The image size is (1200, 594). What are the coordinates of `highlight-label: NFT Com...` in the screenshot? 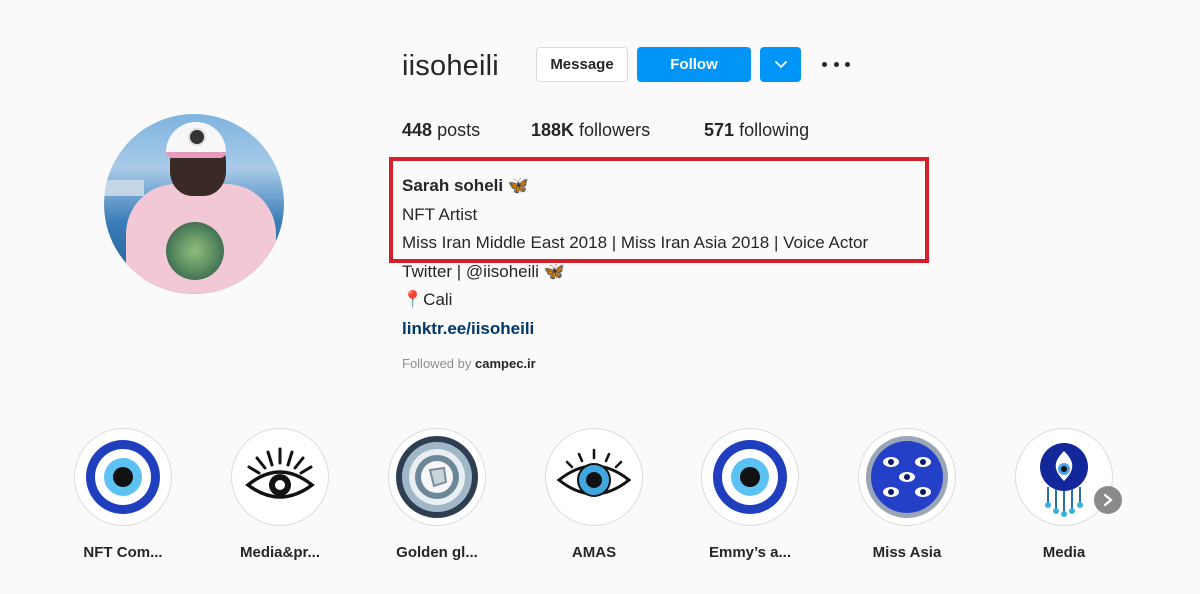 It's located at (123, 552).